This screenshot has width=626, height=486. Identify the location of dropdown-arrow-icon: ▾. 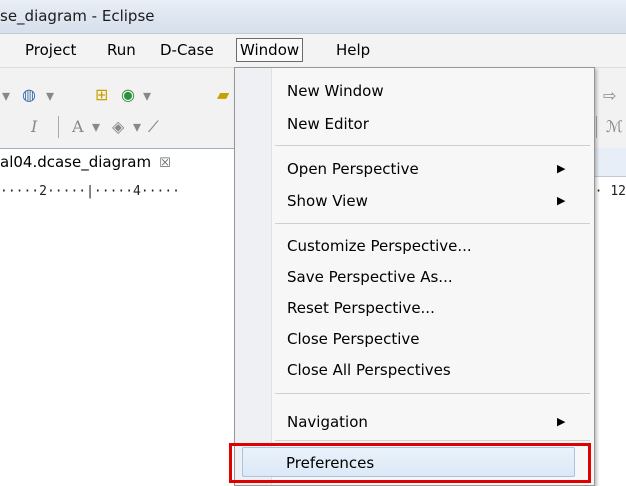
(50, 96).